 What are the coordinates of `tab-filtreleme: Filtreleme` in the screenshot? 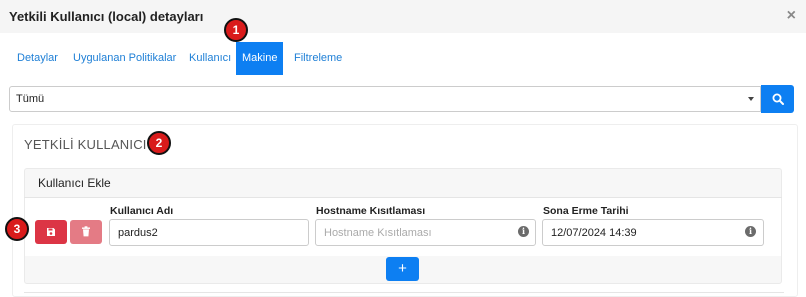 It's located at (318, 58).